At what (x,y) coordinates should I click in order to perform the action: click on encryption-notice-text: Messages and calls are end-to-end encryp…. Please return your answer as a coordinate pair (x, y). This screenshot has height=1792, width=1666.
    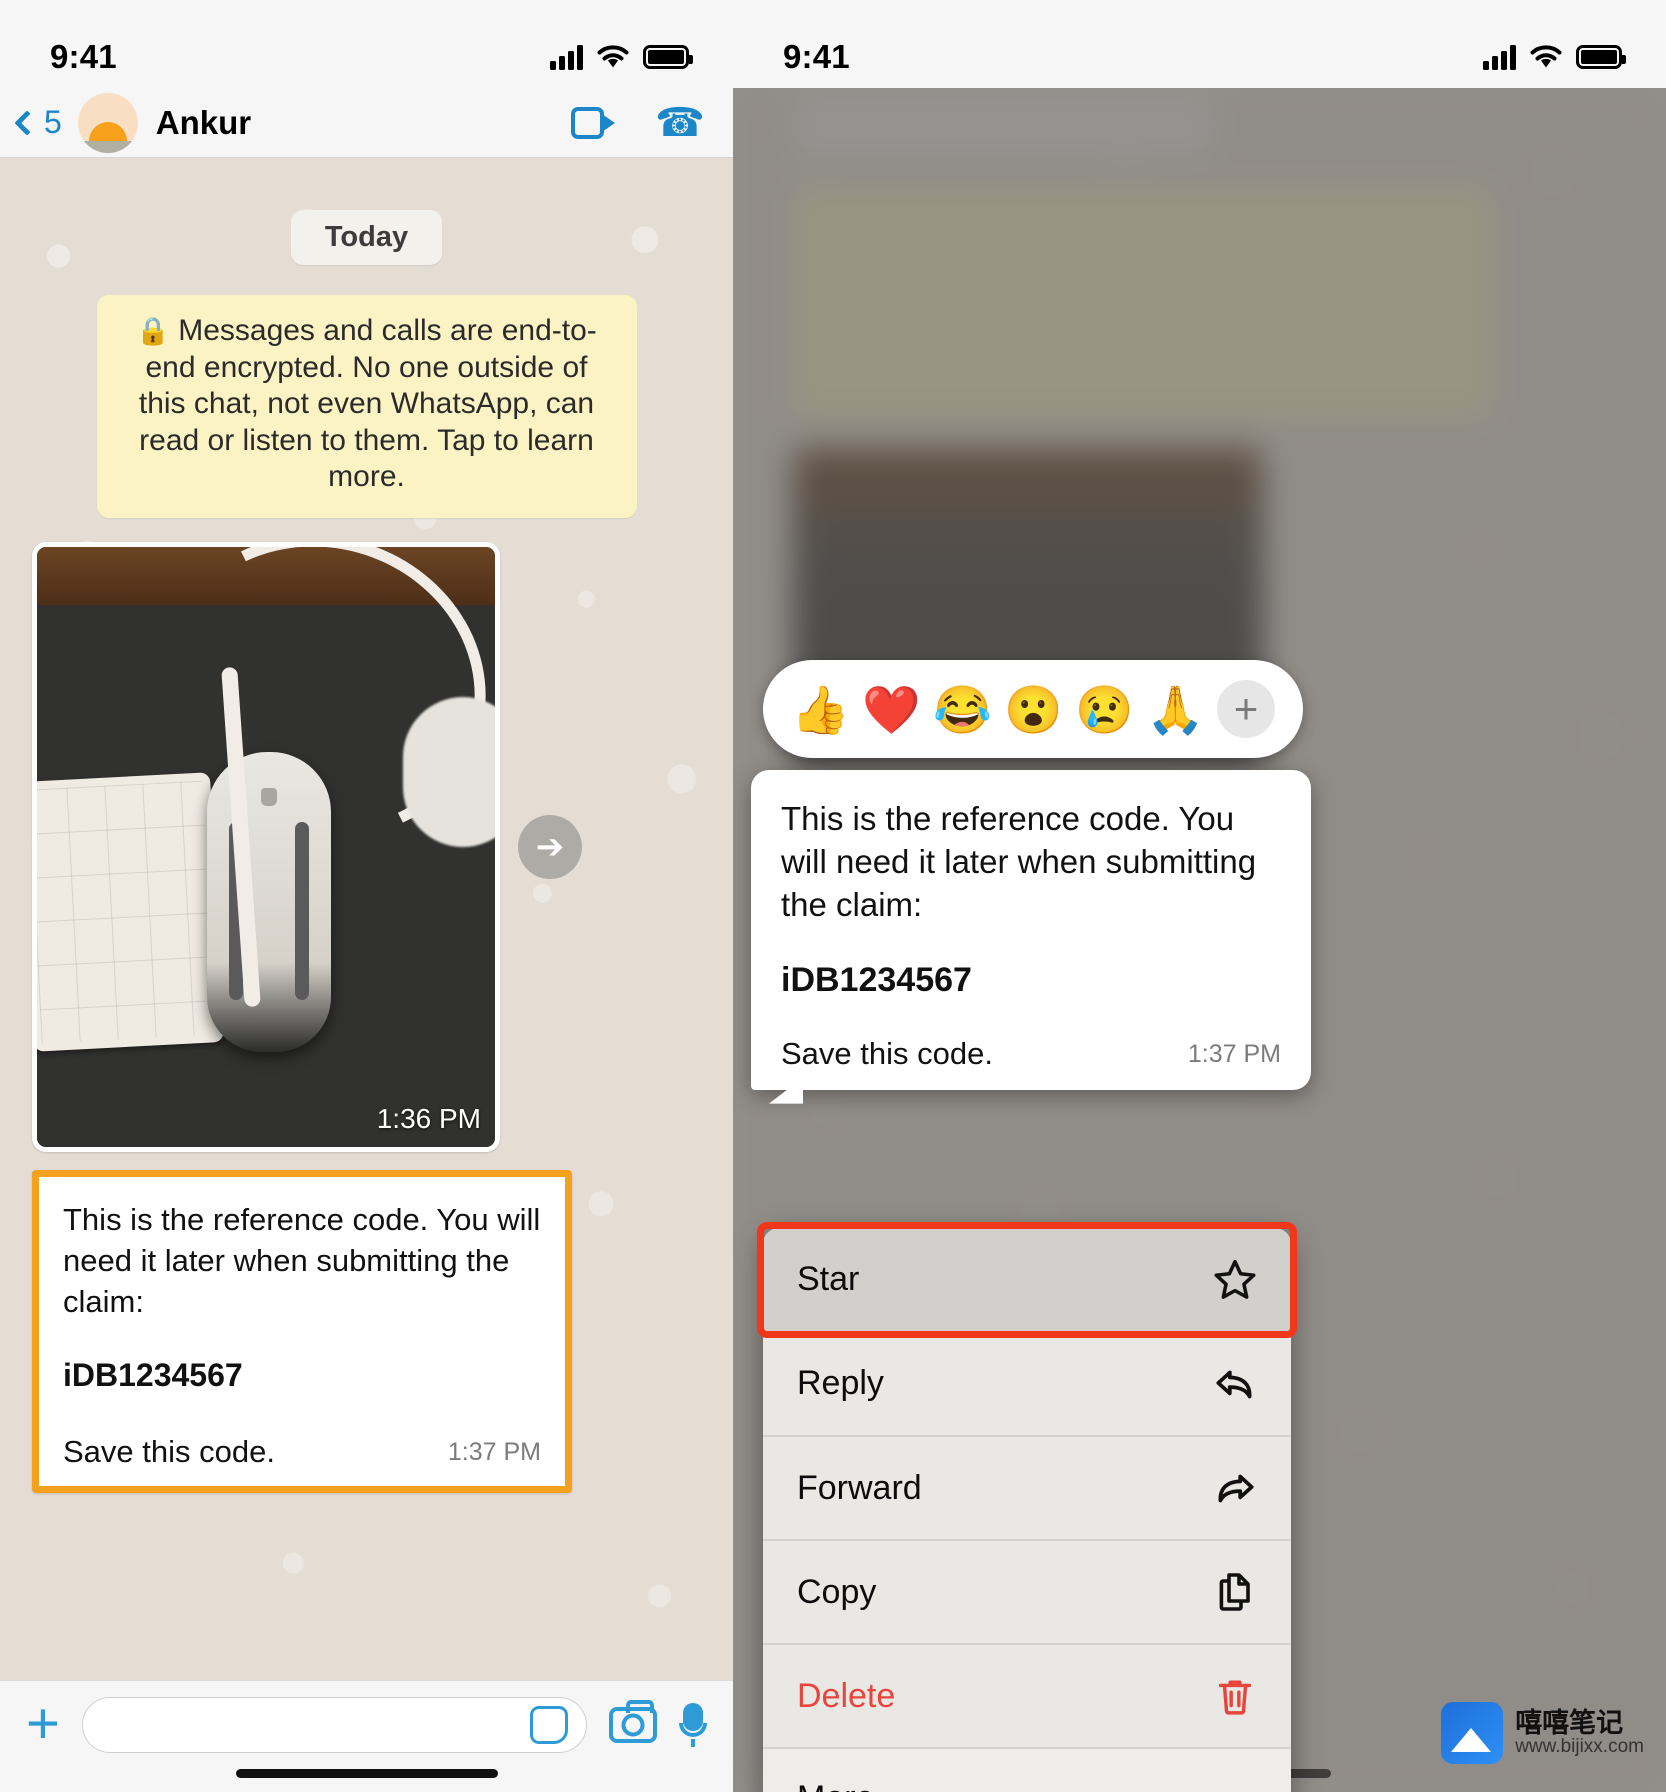
    Looking at the image, I should click on (367, 404).